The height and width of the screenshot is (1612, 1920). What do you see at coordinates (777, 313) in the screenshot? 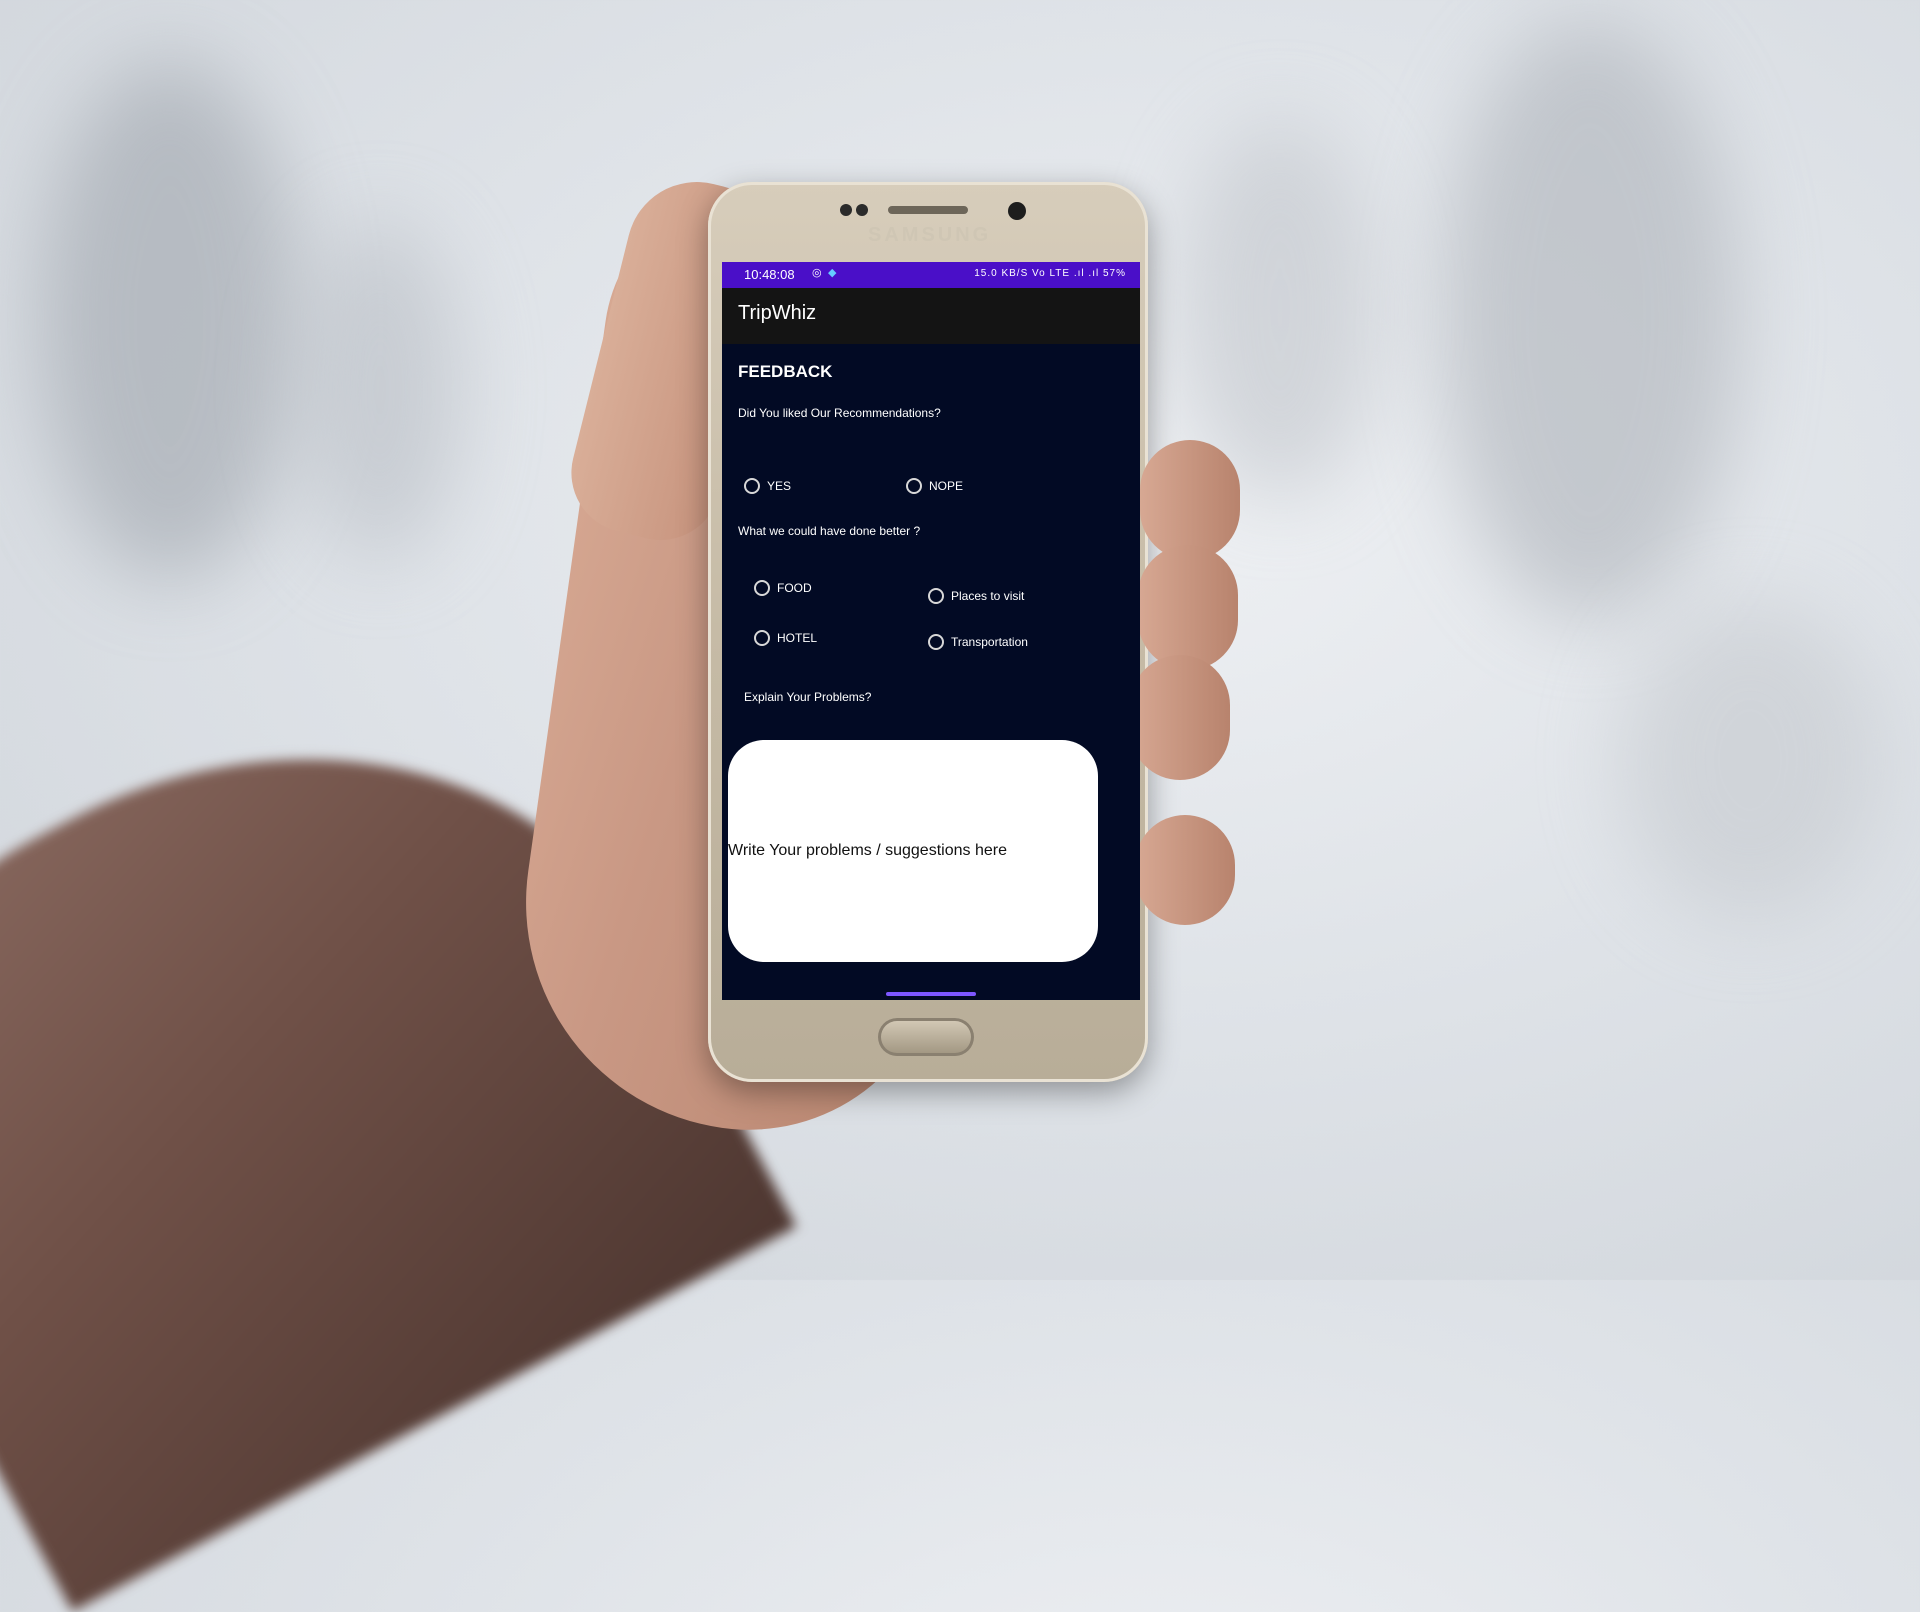
I see `app-title: TripWhiz` at bounding box center [777, 313].